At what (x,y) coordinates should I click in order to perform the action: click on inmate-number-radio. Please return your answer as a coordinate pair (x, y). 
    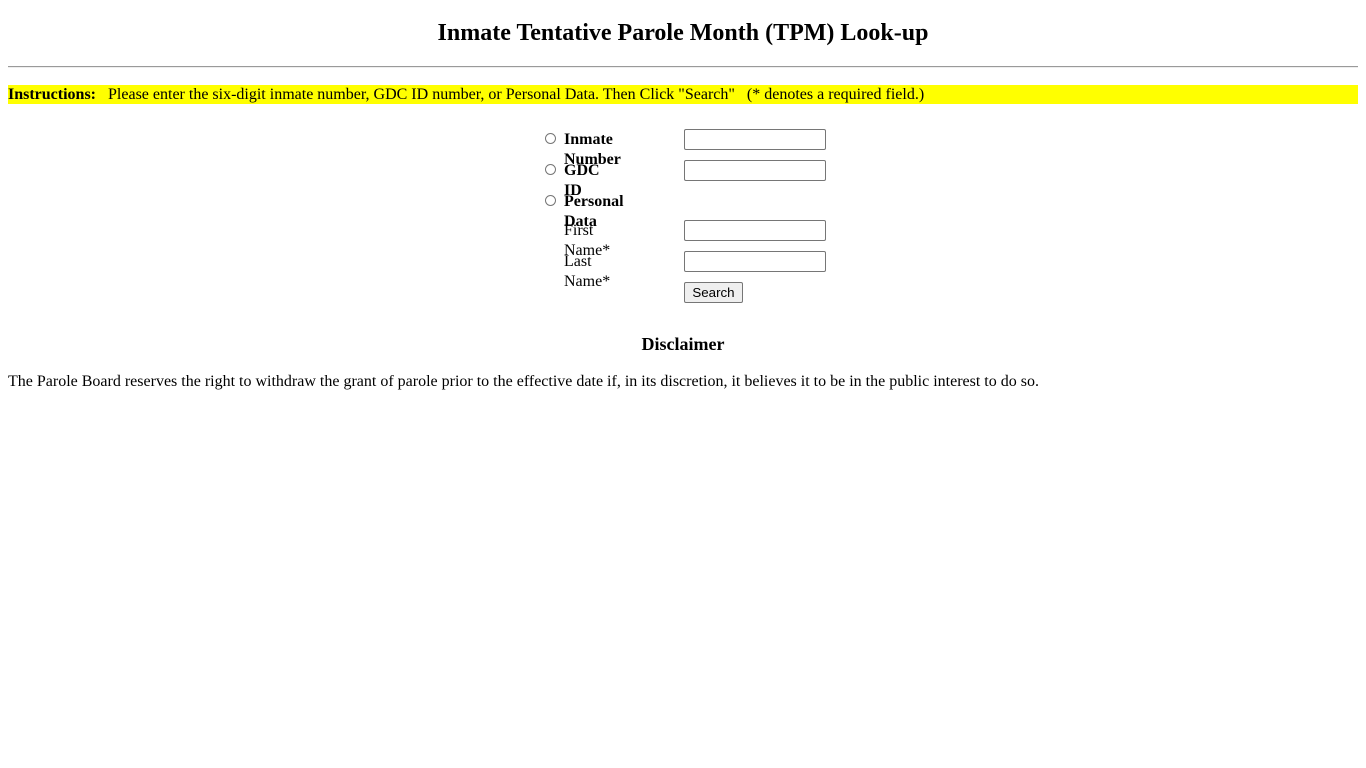
    Looking at the image, I should click on (550, 138).